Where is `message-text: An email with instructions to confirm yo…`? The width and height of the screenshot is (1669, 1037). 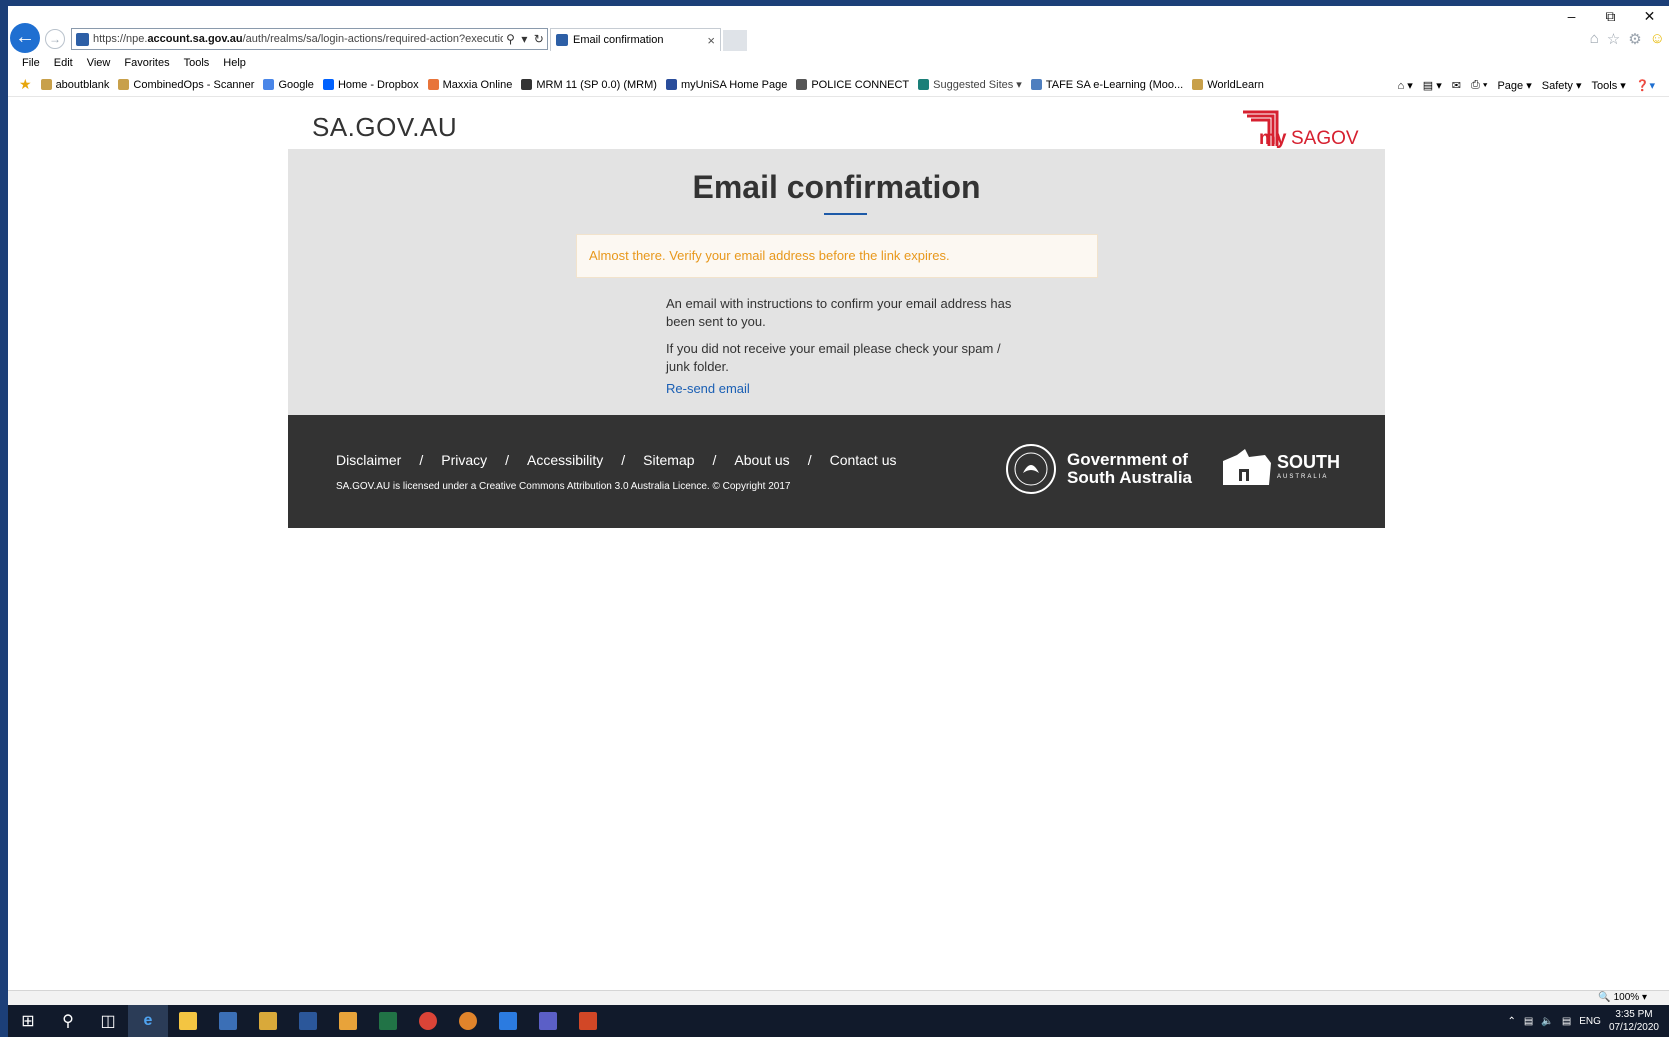
message-text: An email with instructions to confirm yo… is located at coordinates (841, 340).